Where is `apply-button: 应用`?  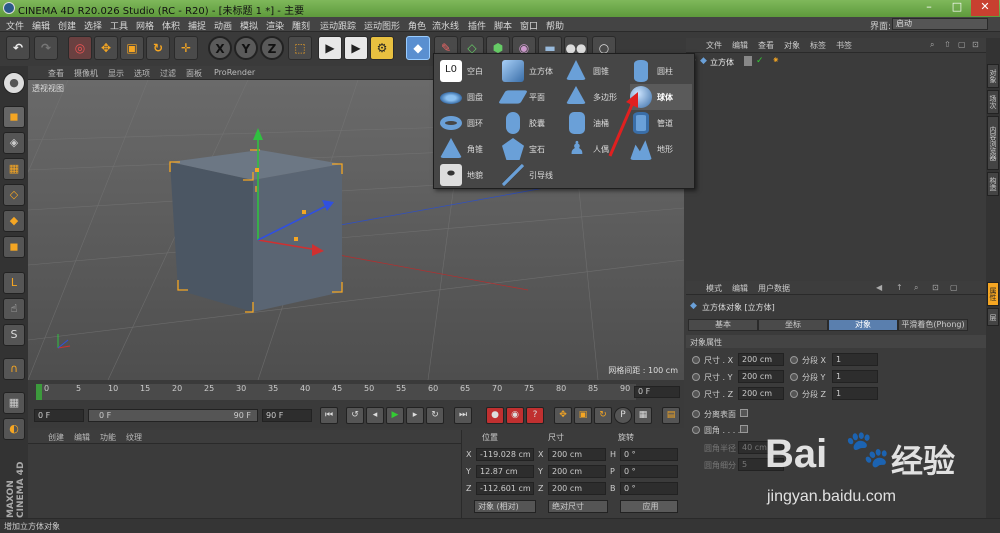 apply-button: 应用 is located at coordinates (649, 506).